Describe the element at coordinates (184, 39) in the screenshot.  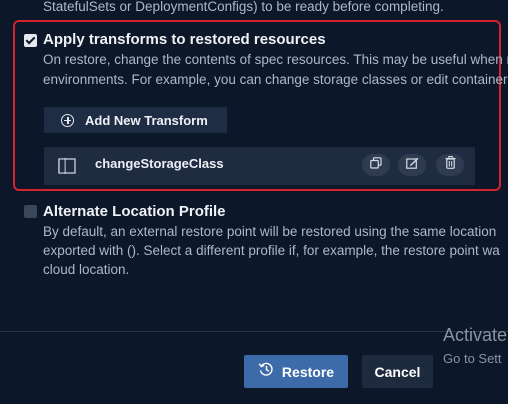
I see `apply-transforms-heading: Apply transforms to restored resources` at that location.